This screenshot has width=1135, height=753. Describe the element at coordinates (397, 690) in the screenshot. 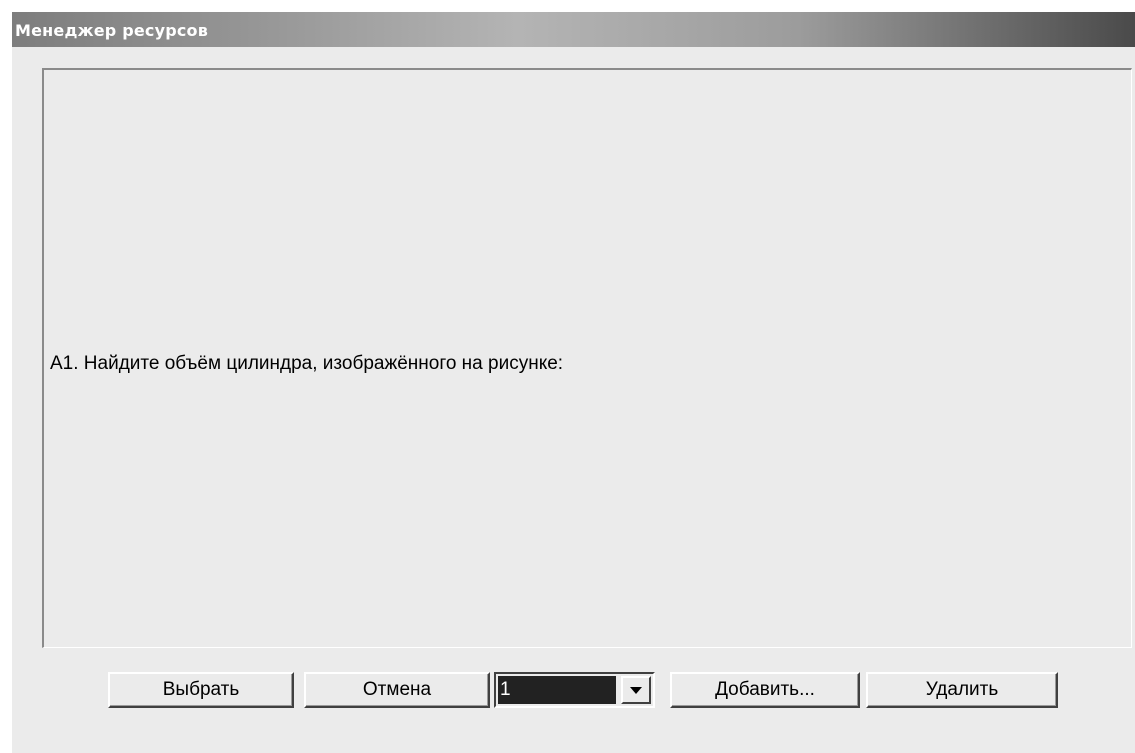

I see `cancel-button: Отмена` at that location.